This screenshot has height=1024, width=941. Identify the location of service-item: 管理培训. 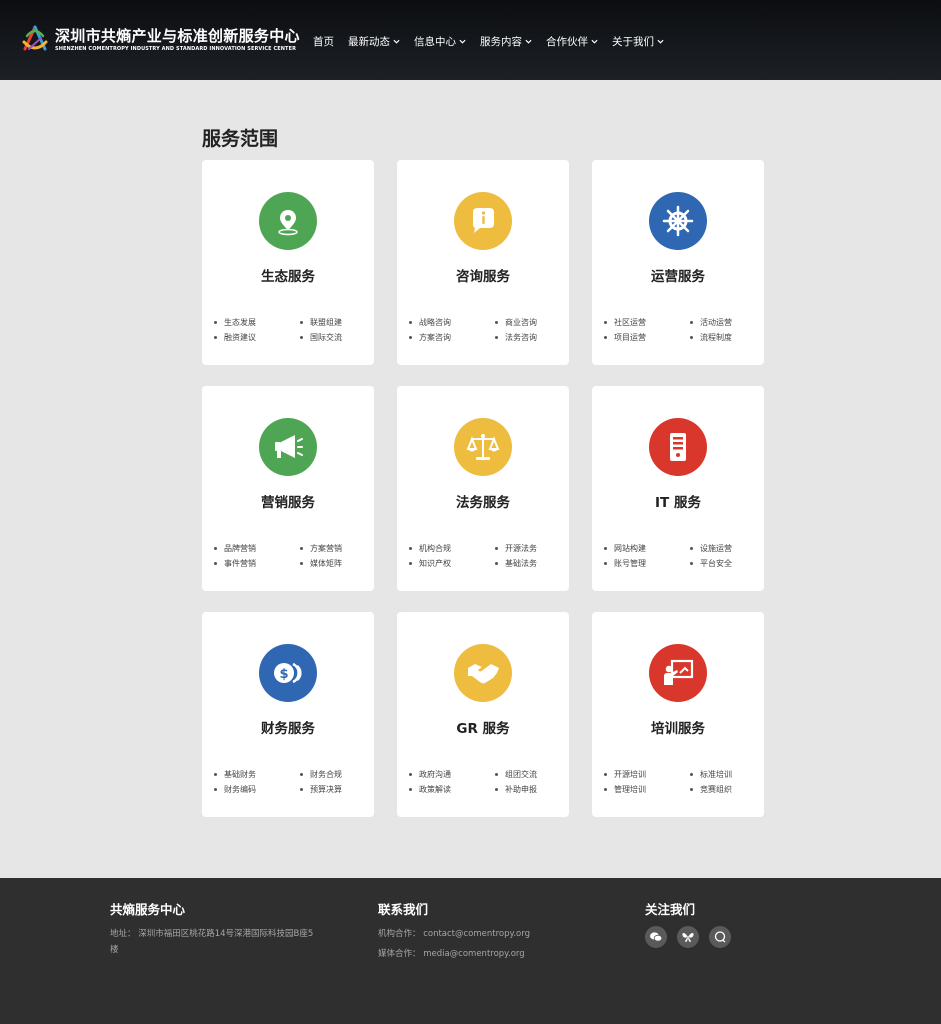
(647, 789).